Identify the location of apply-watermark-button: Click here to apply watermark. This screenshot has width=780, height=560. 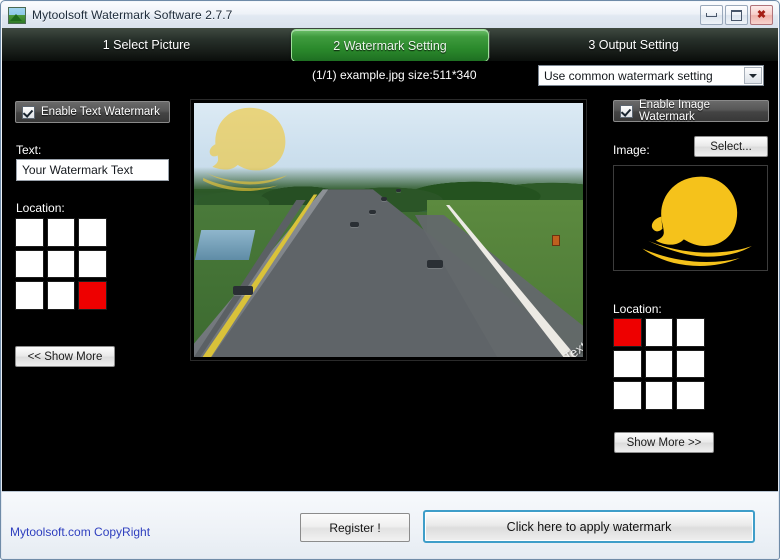
(589, 526).